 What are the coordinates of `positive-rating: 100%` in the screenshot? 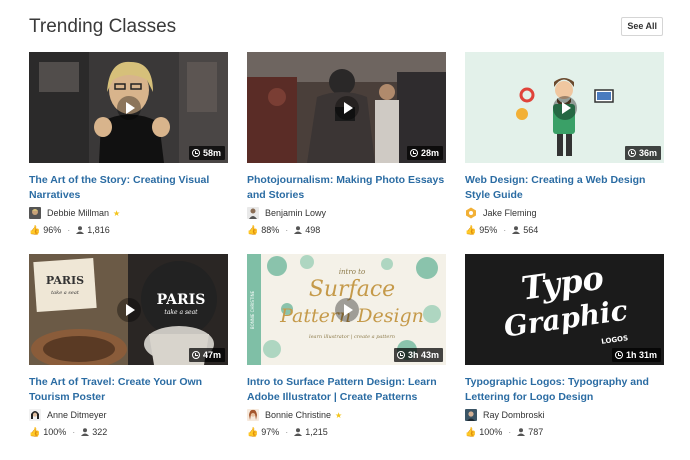 It's located at (491, 432).